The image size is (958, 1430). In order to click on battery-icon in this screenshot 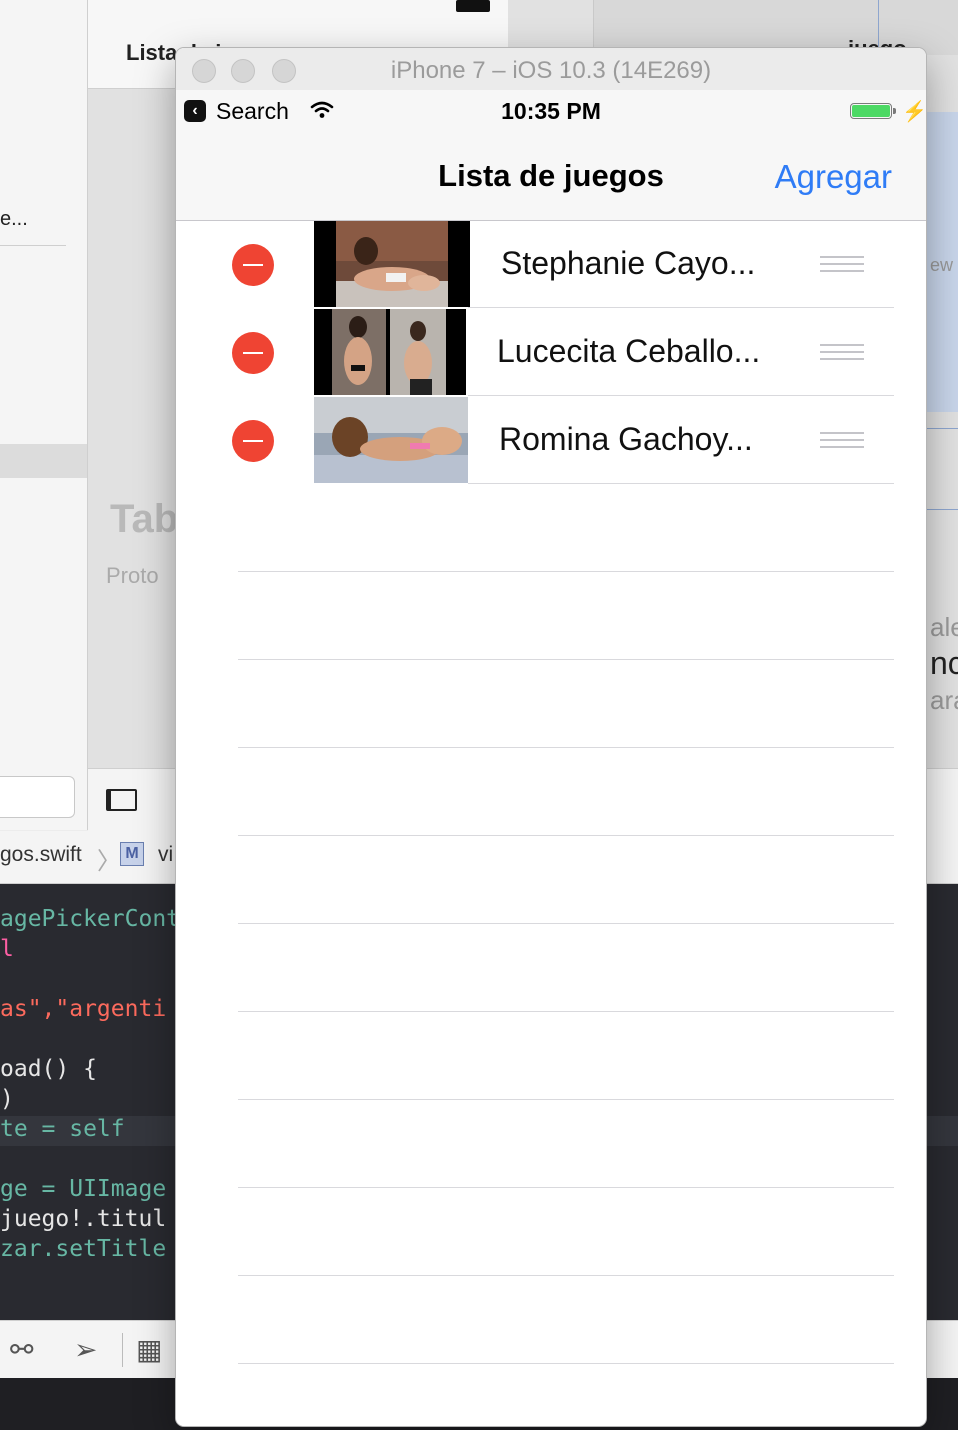, I will do `click(871, 111)`.